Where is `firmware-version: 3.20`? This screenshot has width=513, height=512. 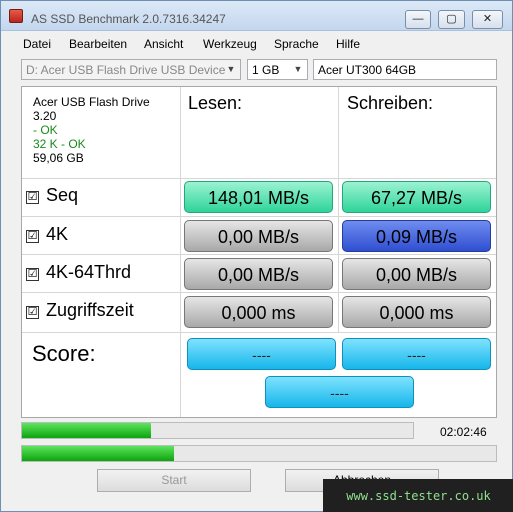 firmware-version: 3.20 is located at coordinates (45, 116).